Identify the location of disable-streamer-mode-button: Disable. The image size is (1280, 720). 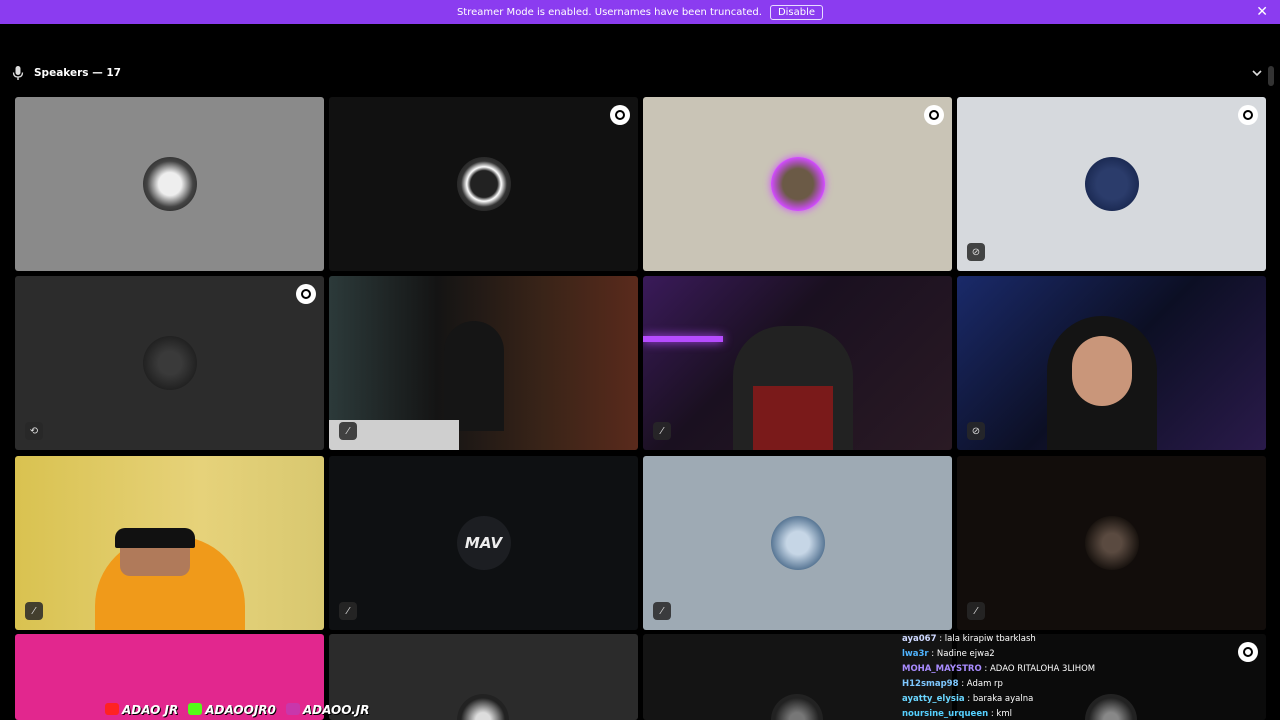
(796, 12).